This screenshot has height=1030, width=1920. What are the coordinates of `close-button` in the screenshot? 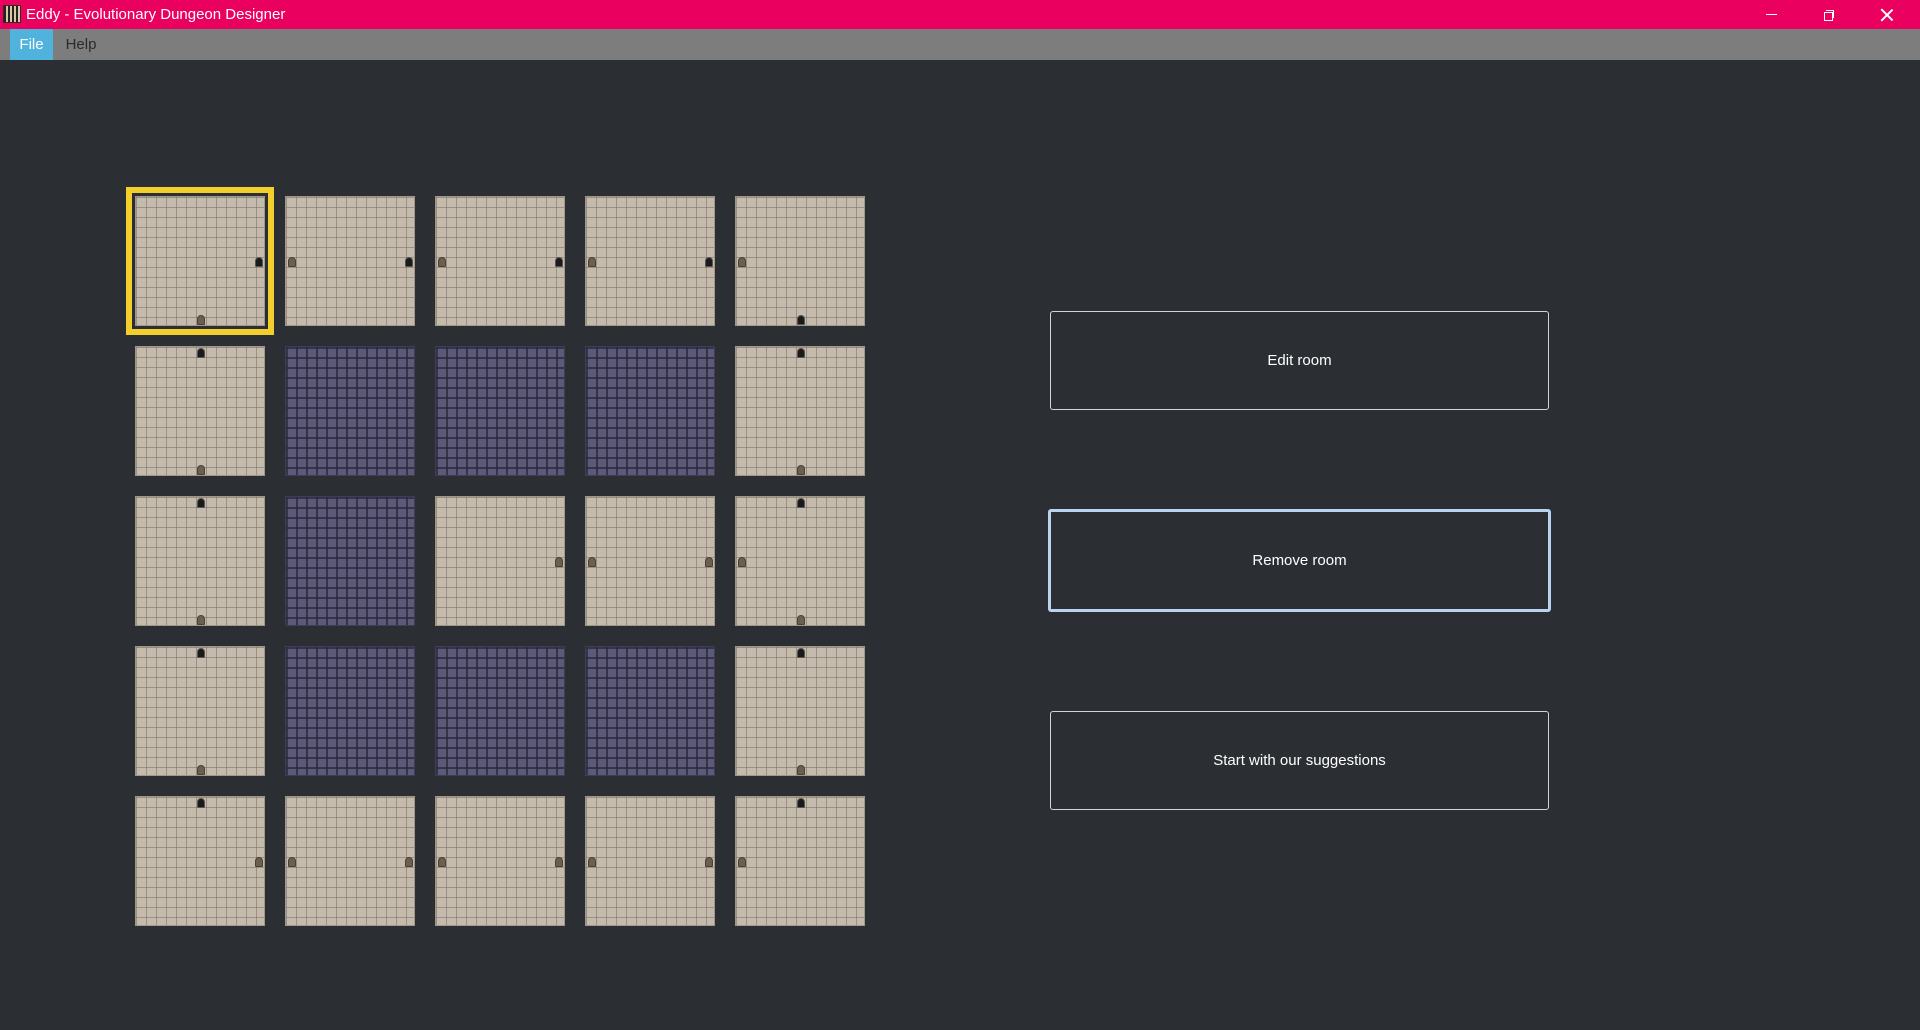 It's located at (1887, 14).